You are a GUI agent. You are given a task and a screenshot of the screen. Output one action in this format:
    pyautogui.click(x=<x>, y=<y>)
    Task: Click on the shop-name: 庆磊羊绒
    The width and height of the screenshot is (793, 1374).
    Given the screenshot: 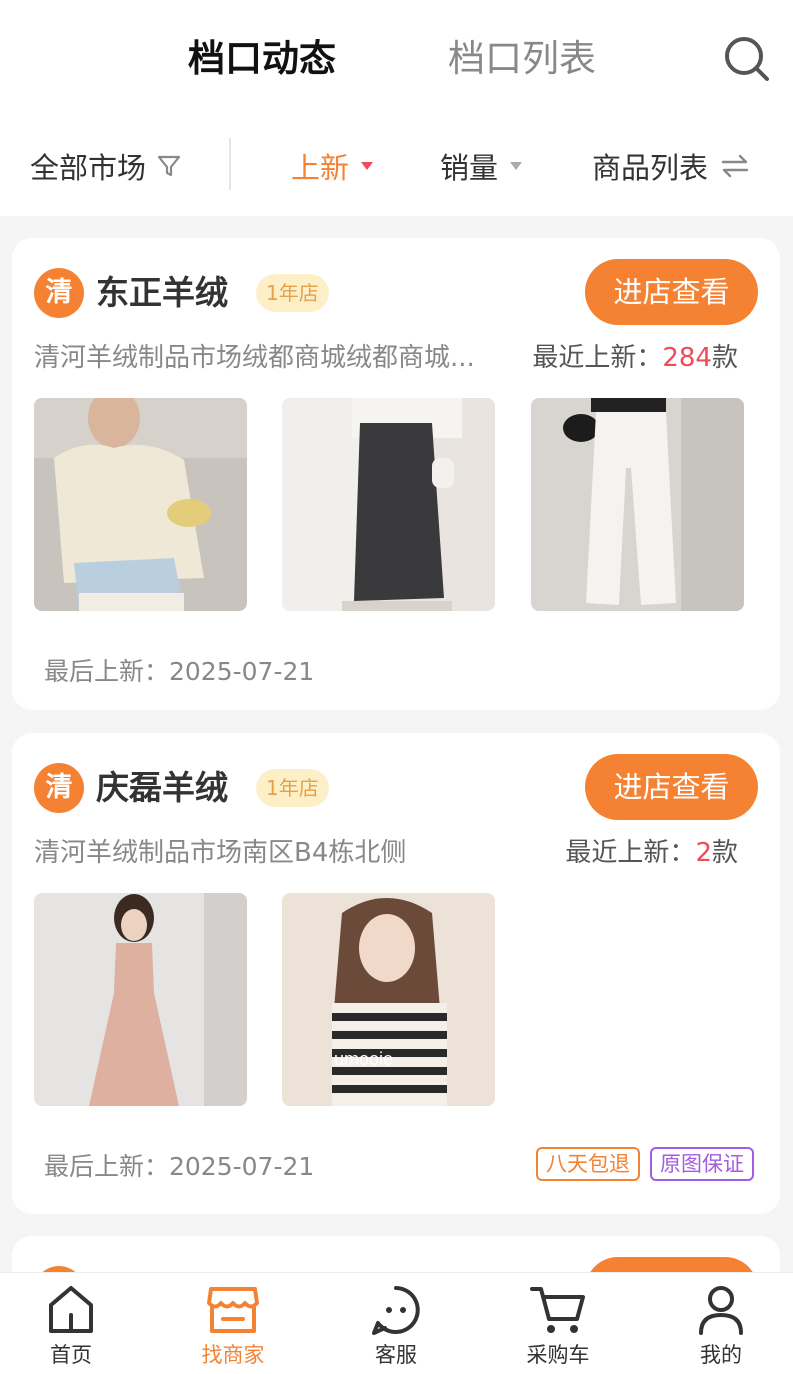 What is the action you would take?
    pyautogui.click(x=162, y=788)
    